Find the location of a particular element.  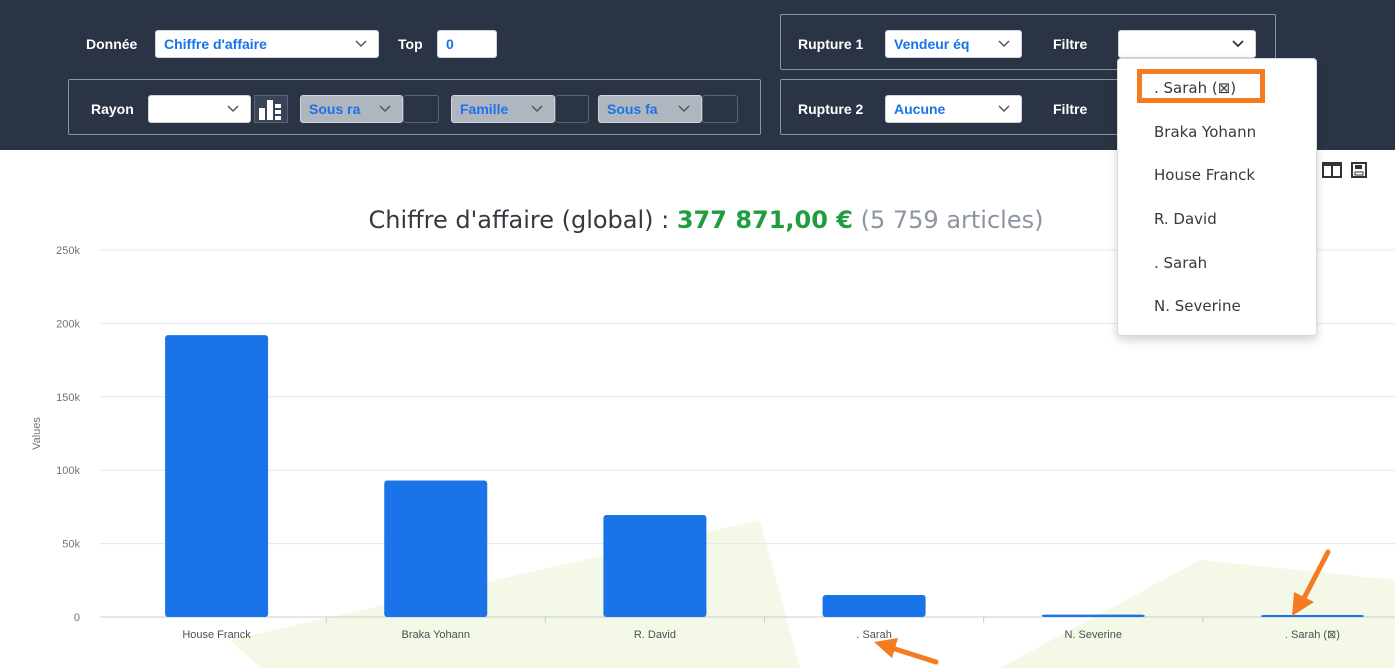

filtre1-label: Filtre is located at coordinates (1070, 44).